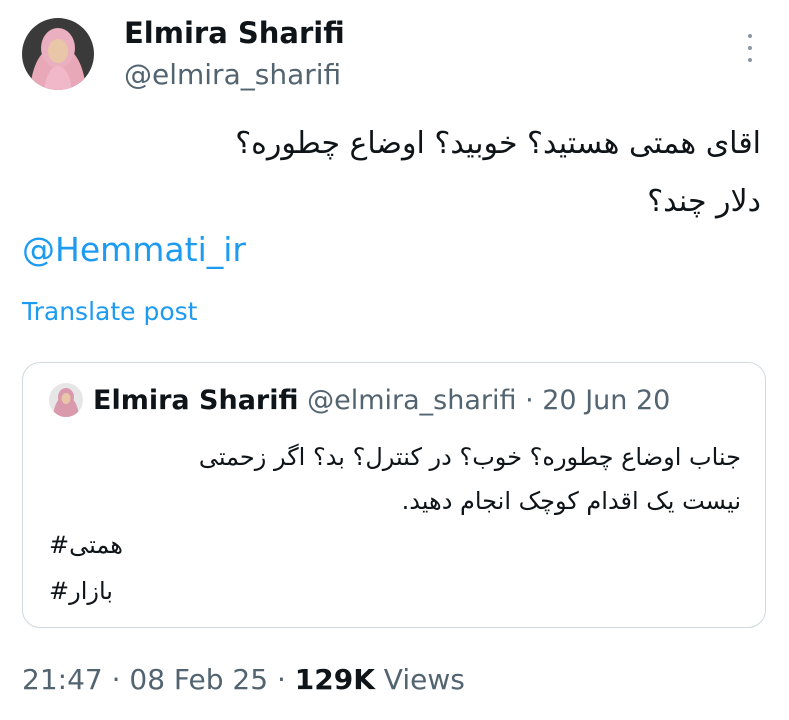  I want to click on post-meta: 21:47 · 08 Feb 25 · 129K Views, so click(243, 679).